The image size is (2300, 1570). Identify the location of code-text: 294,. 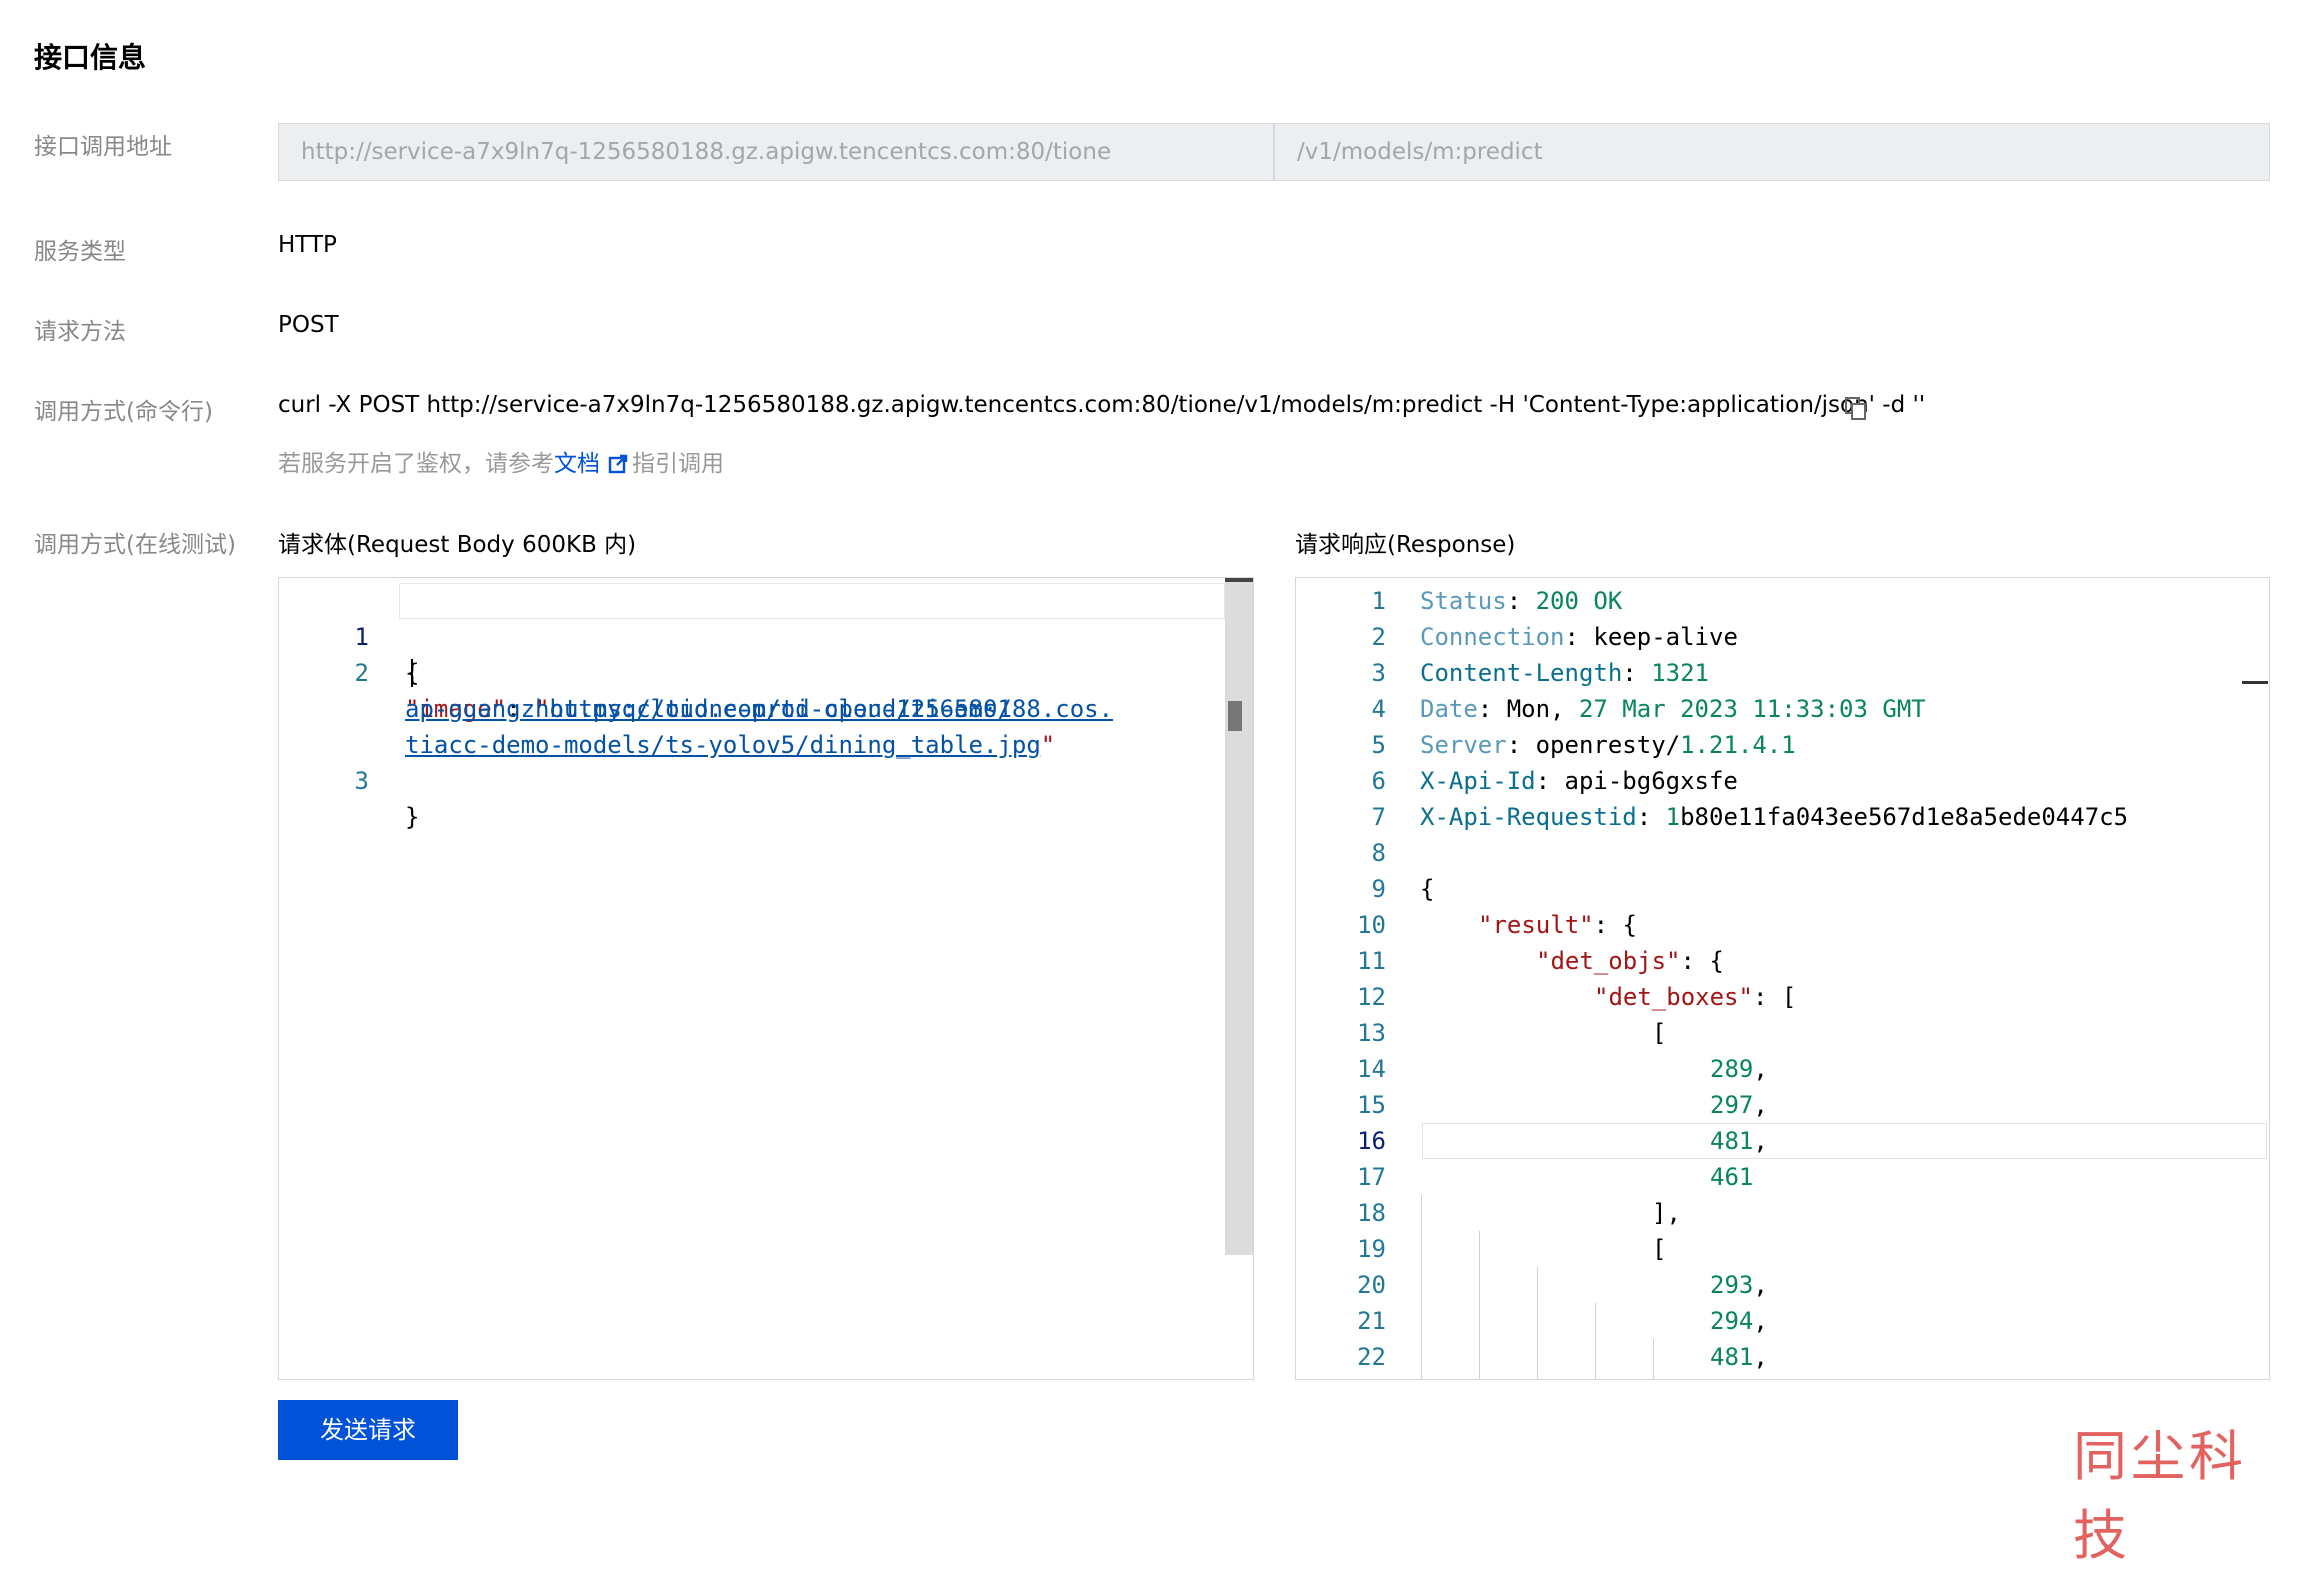
(1739, 1321).